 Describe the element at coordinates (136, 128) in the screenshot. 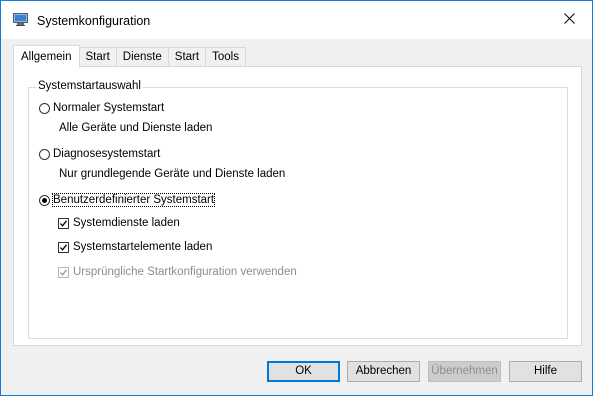

I see `radio-description: Alle Geräte und Dienste laden` at that location.